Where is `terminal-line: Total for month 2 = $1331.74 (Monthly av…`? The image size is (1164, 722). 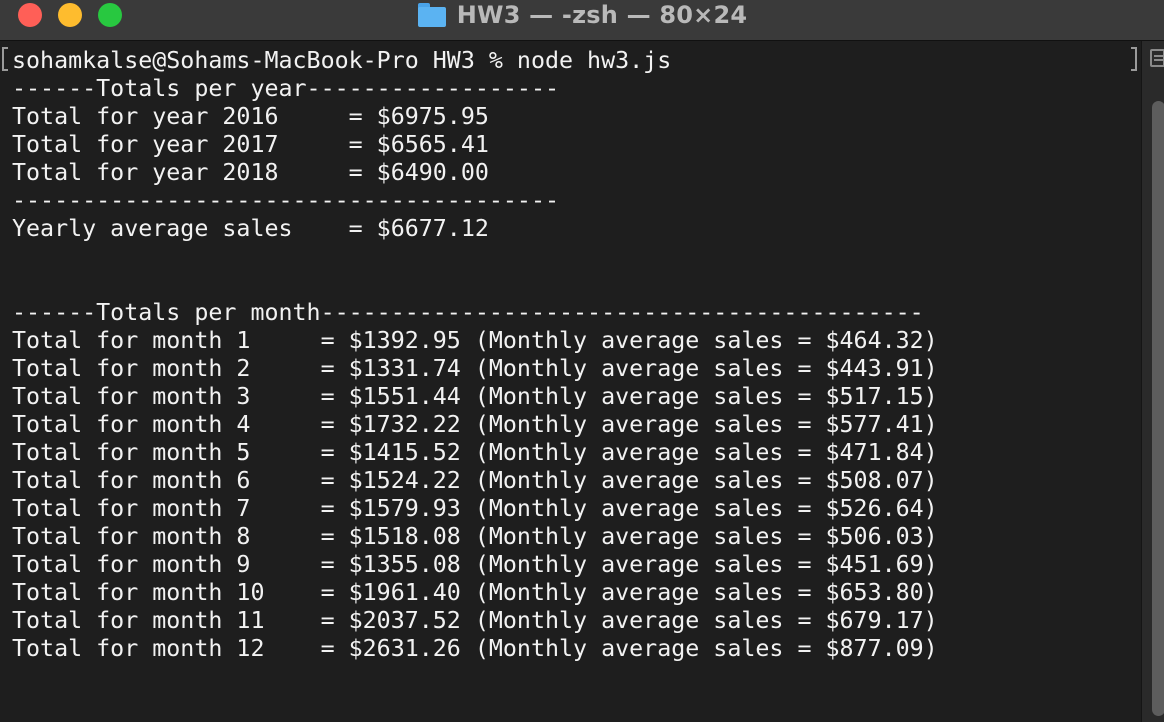
terminal-line: Total for month 2 = $1331.74 (Monthly av… is located at coordinates (475, 368).